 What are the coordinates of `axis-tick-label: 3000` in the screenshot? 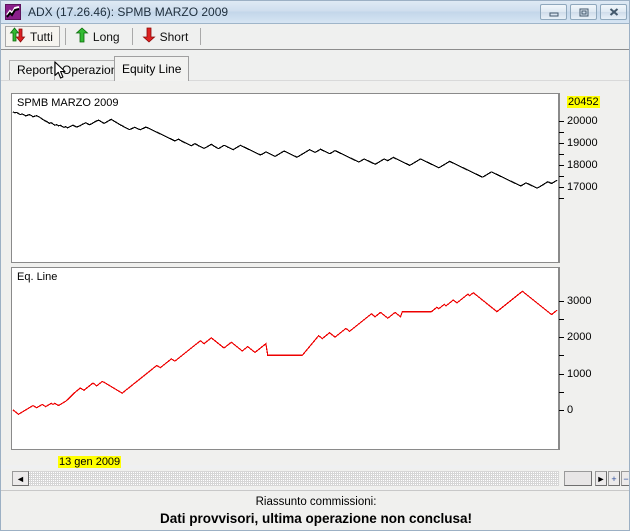 It's located at (579, 300).